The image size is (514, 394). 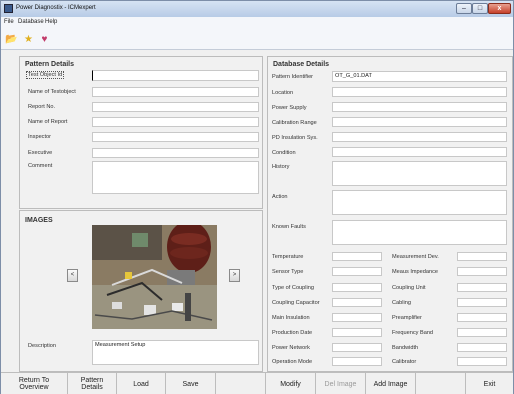 I want to click on cabling-input, so click(x=482, y=302).